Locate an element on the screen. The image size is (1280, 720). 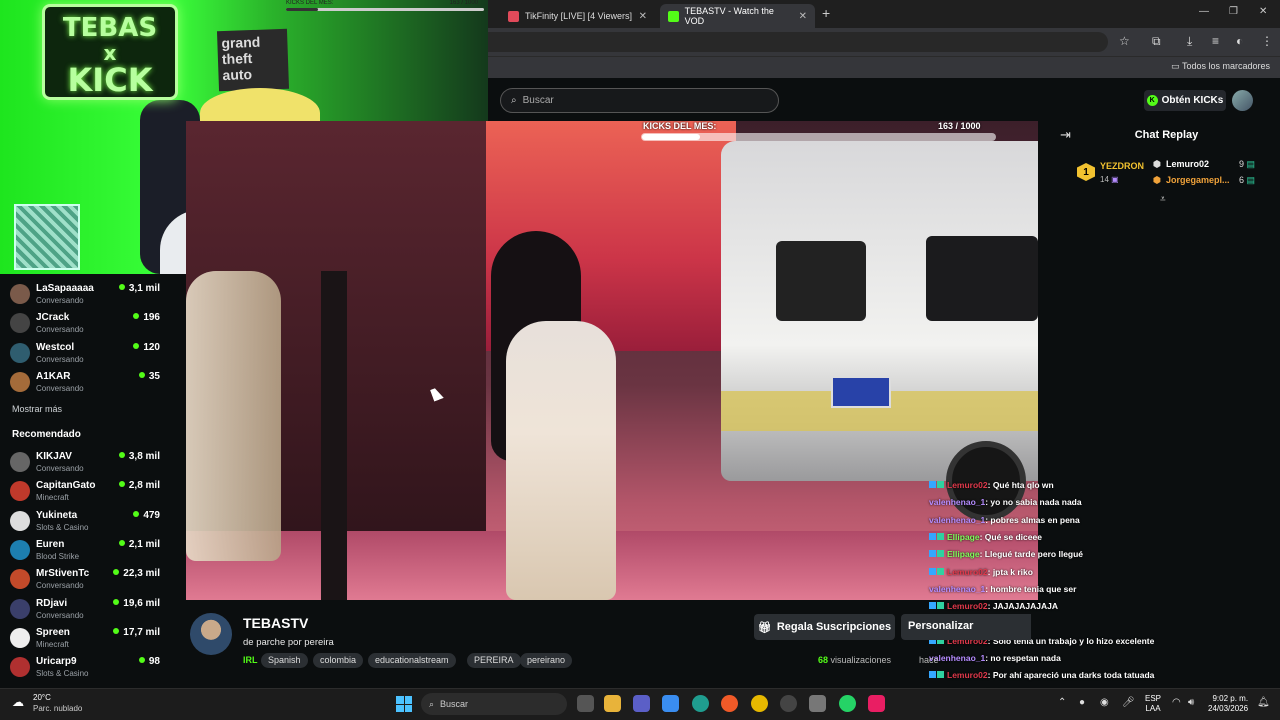
search-input: ⌕ Buscar is located at coordinates (639, 100).